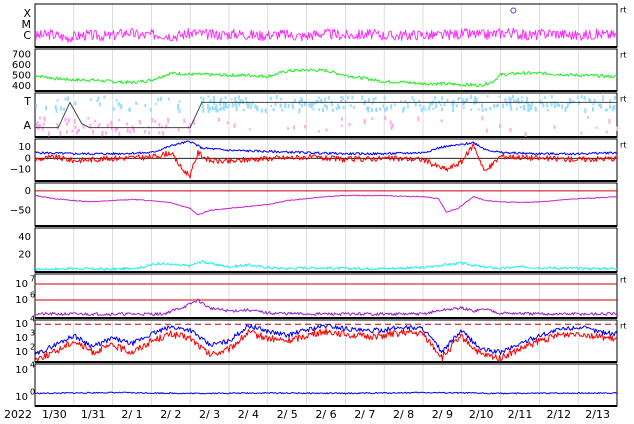 Image resolution: width=634 pixels, height=424 pixels. I want to click on proton-density-line, so click(326, 265).